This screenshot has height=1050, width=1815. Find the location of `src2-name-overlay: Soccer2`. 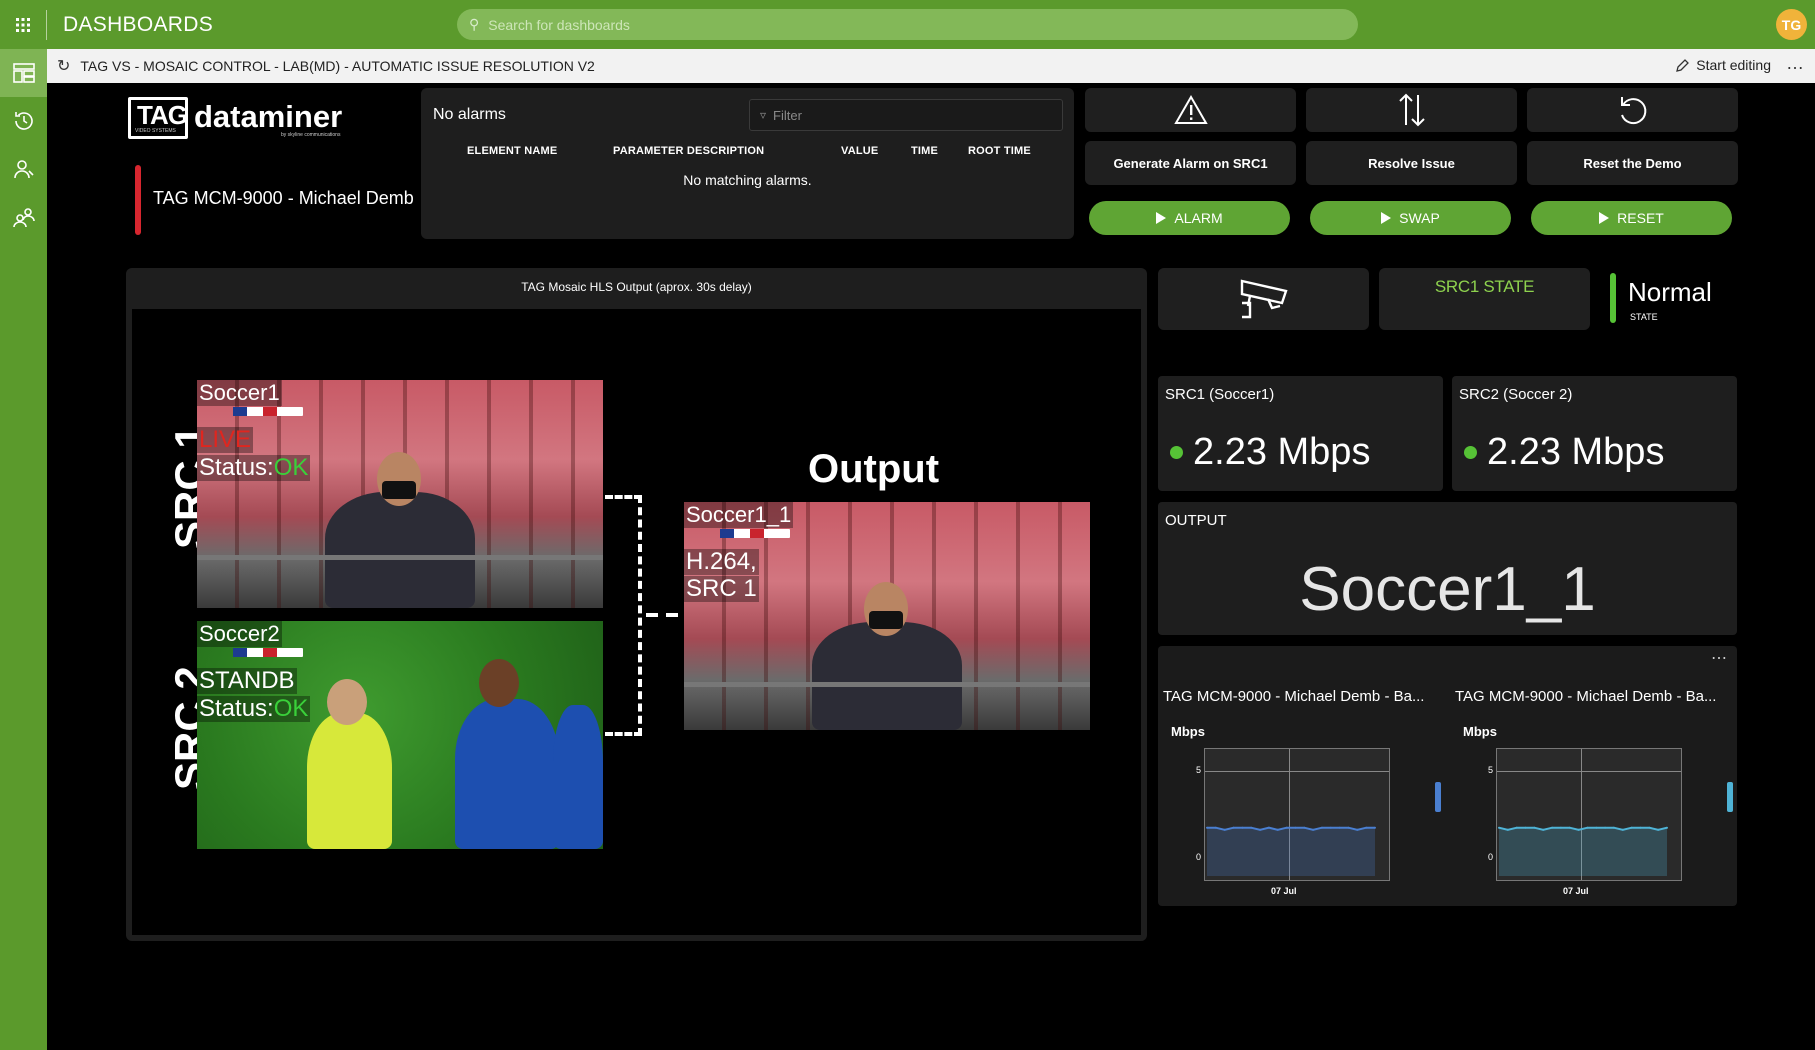

src2-name-overlay: Soccer2 is located at coordinates (239, 634).